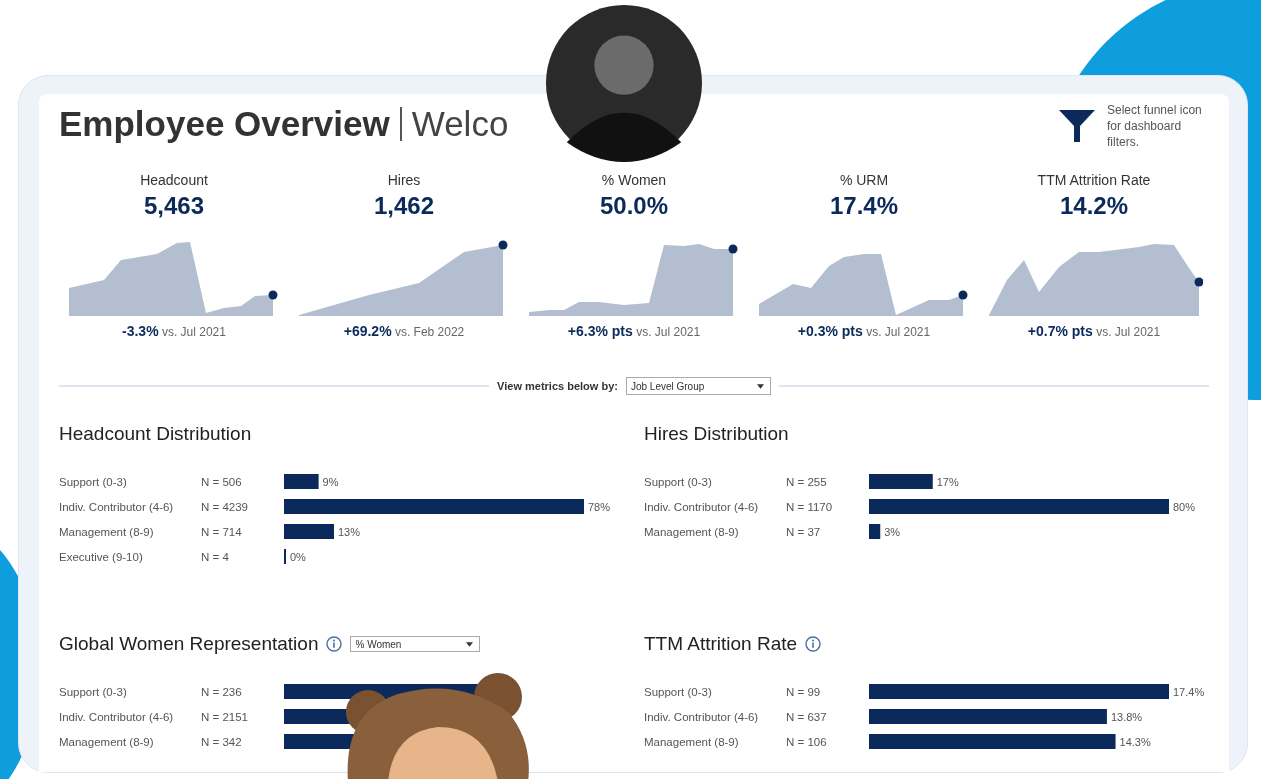 The height and width of the screenshot is (779, 1261). Describe the element at coordinates (1189, 691) in the screenshot. I see `data-label: 17.4%` at that location.